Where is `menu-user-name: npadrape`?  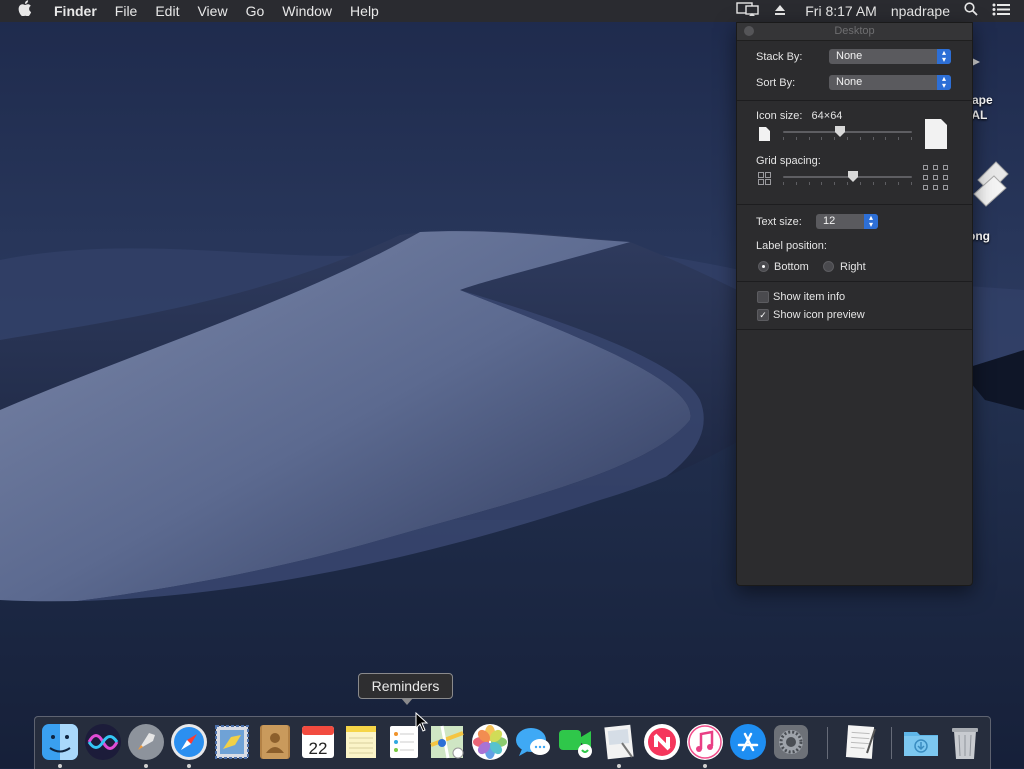
menu-user-name: npadrape is located at coordinates (920, 11).